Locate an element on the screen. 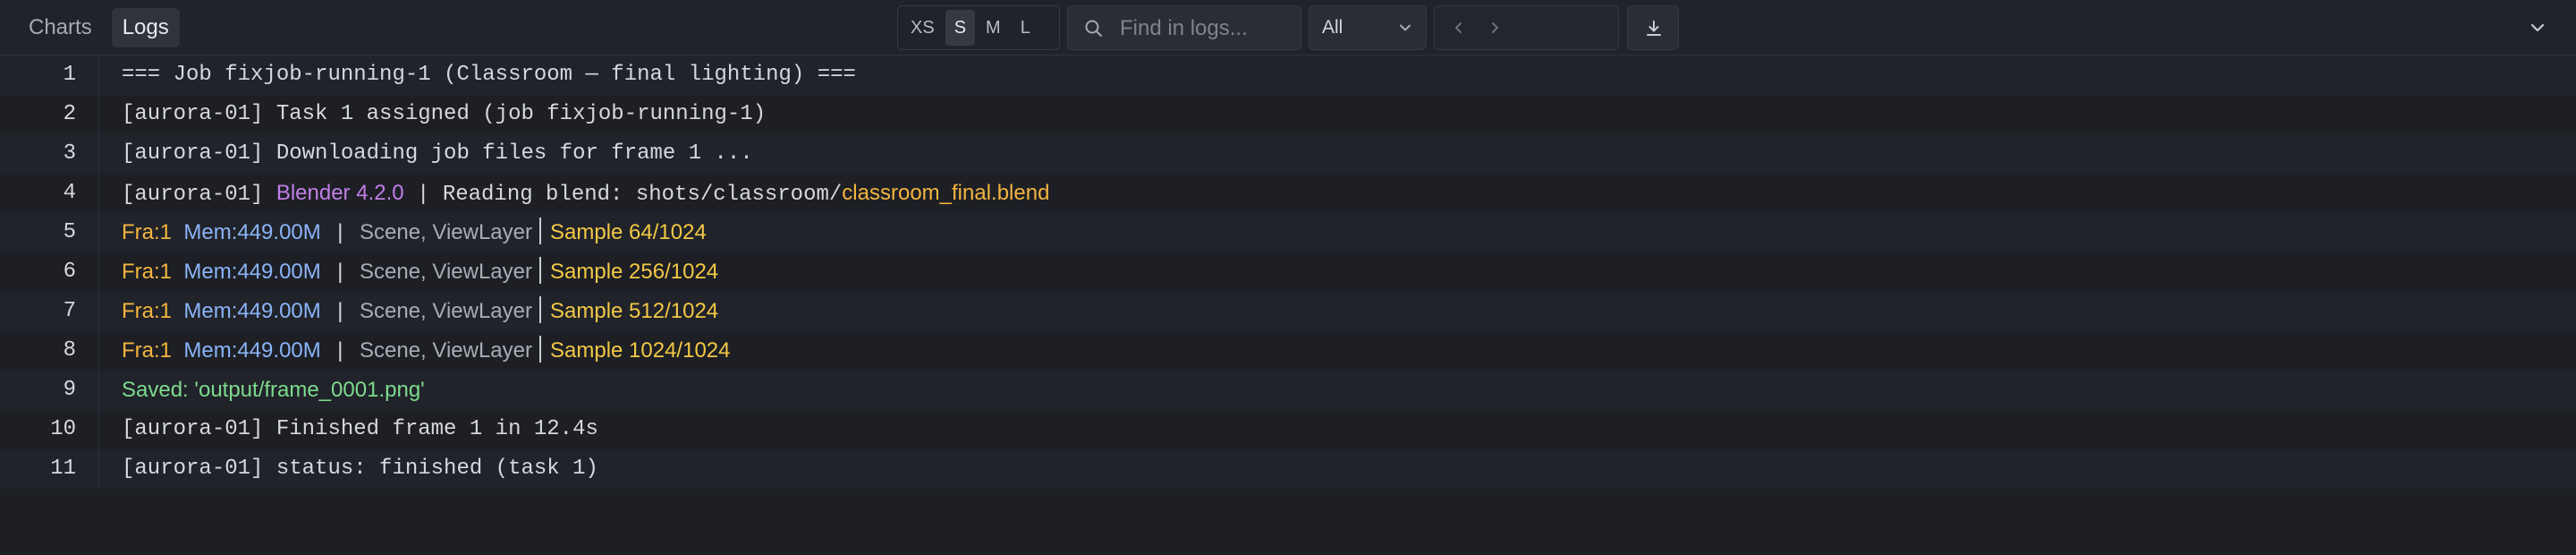 The width and height of the screenshot is (2576, 555). line-number: 5 is located at coordinates (69, 232).